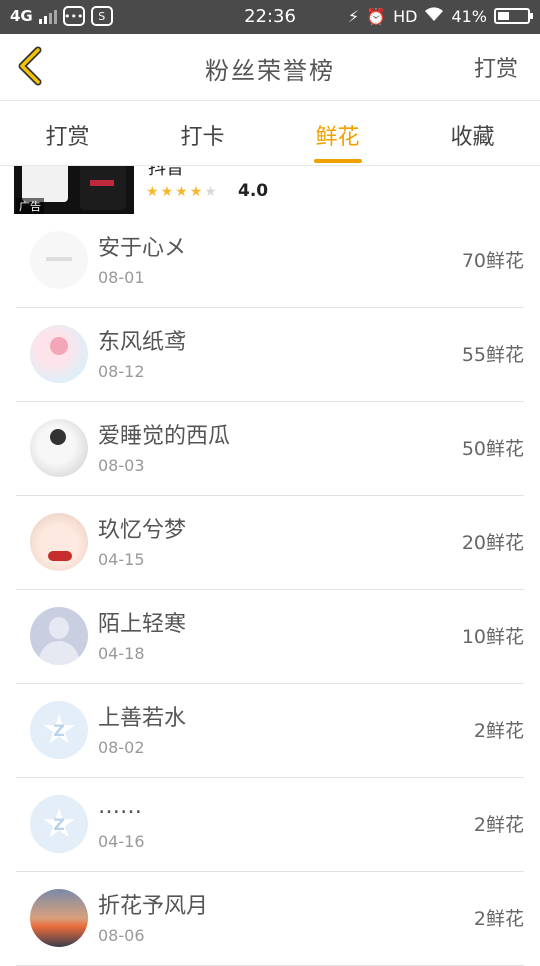 The width and height of the screenshot is (540, 966). I want to click on ad-tag: 广告, so click(30, 206).